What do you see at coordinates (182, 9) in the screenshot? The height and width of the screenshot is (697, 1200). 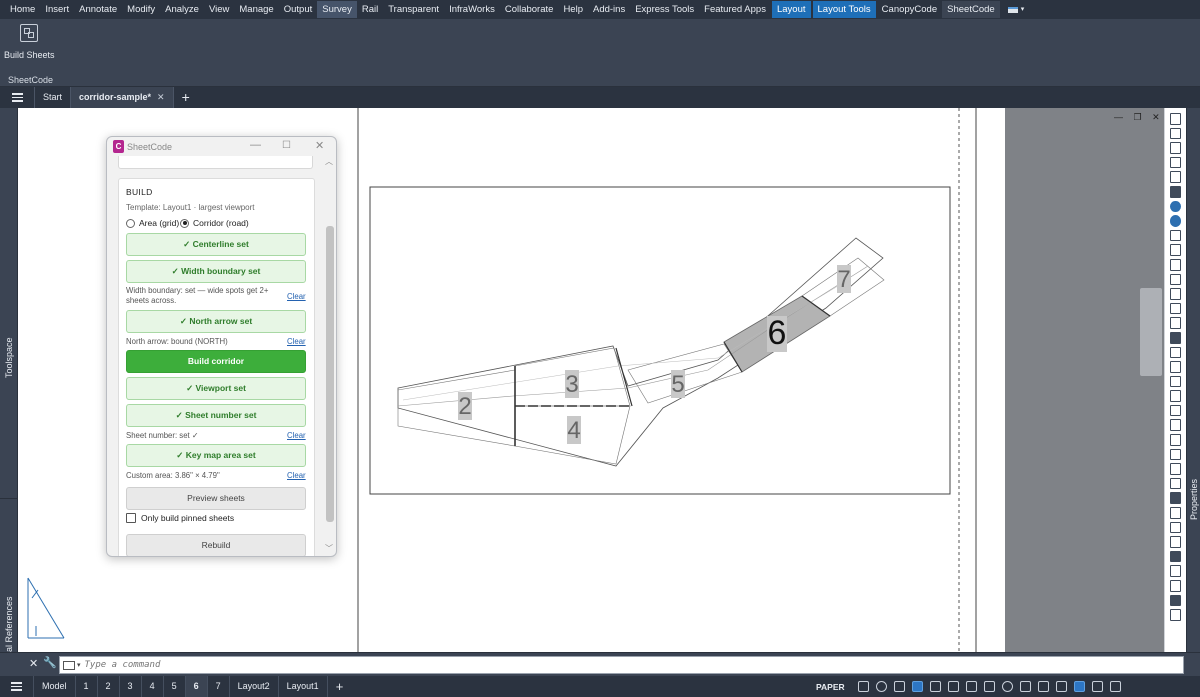 I see `tab-analyze: Analyze` at bounding box center [182, 9].